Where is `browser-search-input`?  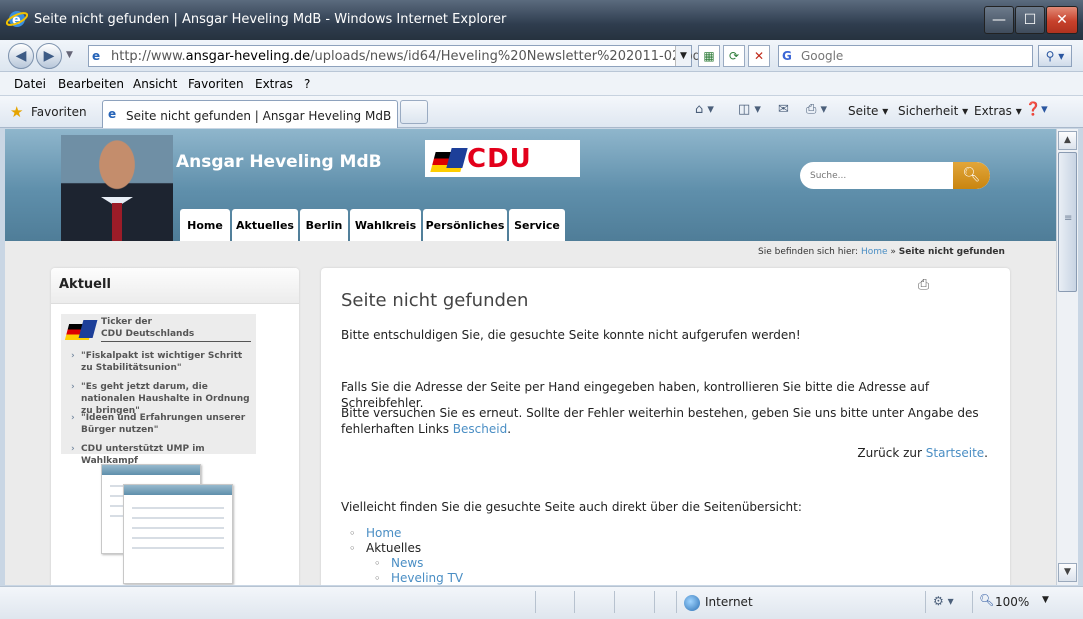 browser-search-input is located at coordinates (913, 56).